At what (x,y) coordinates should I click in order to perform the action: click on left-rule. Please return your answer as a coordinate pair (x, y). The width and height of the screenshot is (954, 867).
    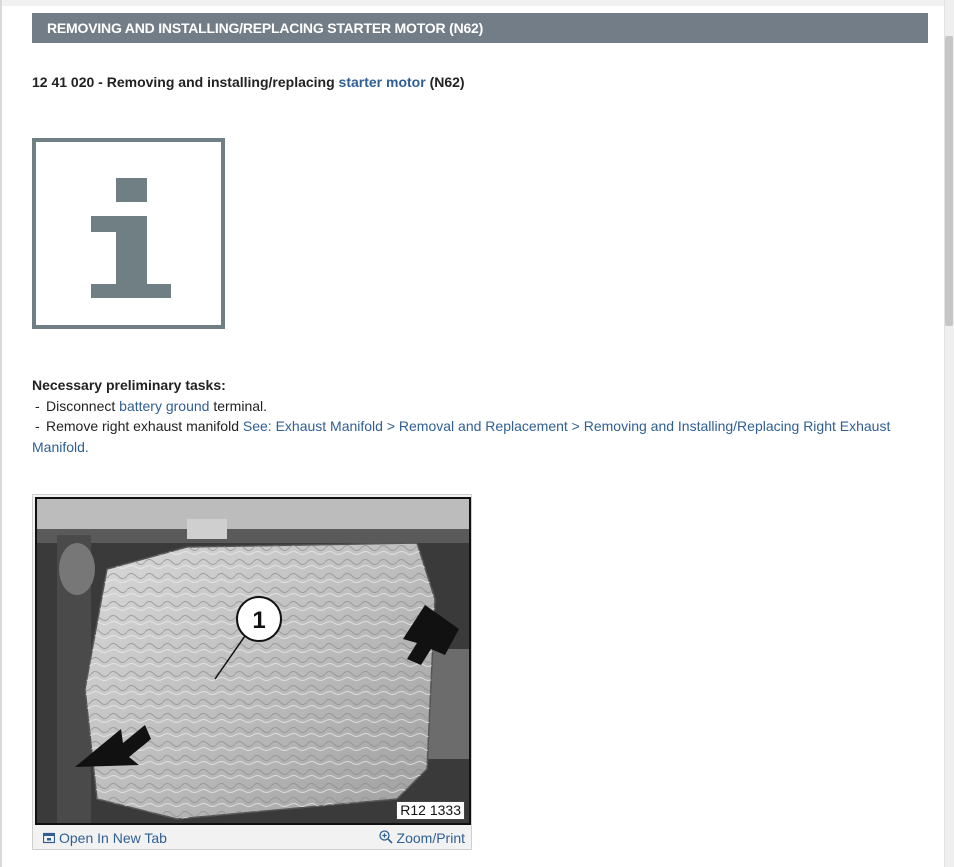
    Looking at the image, I should click on (1, 433).